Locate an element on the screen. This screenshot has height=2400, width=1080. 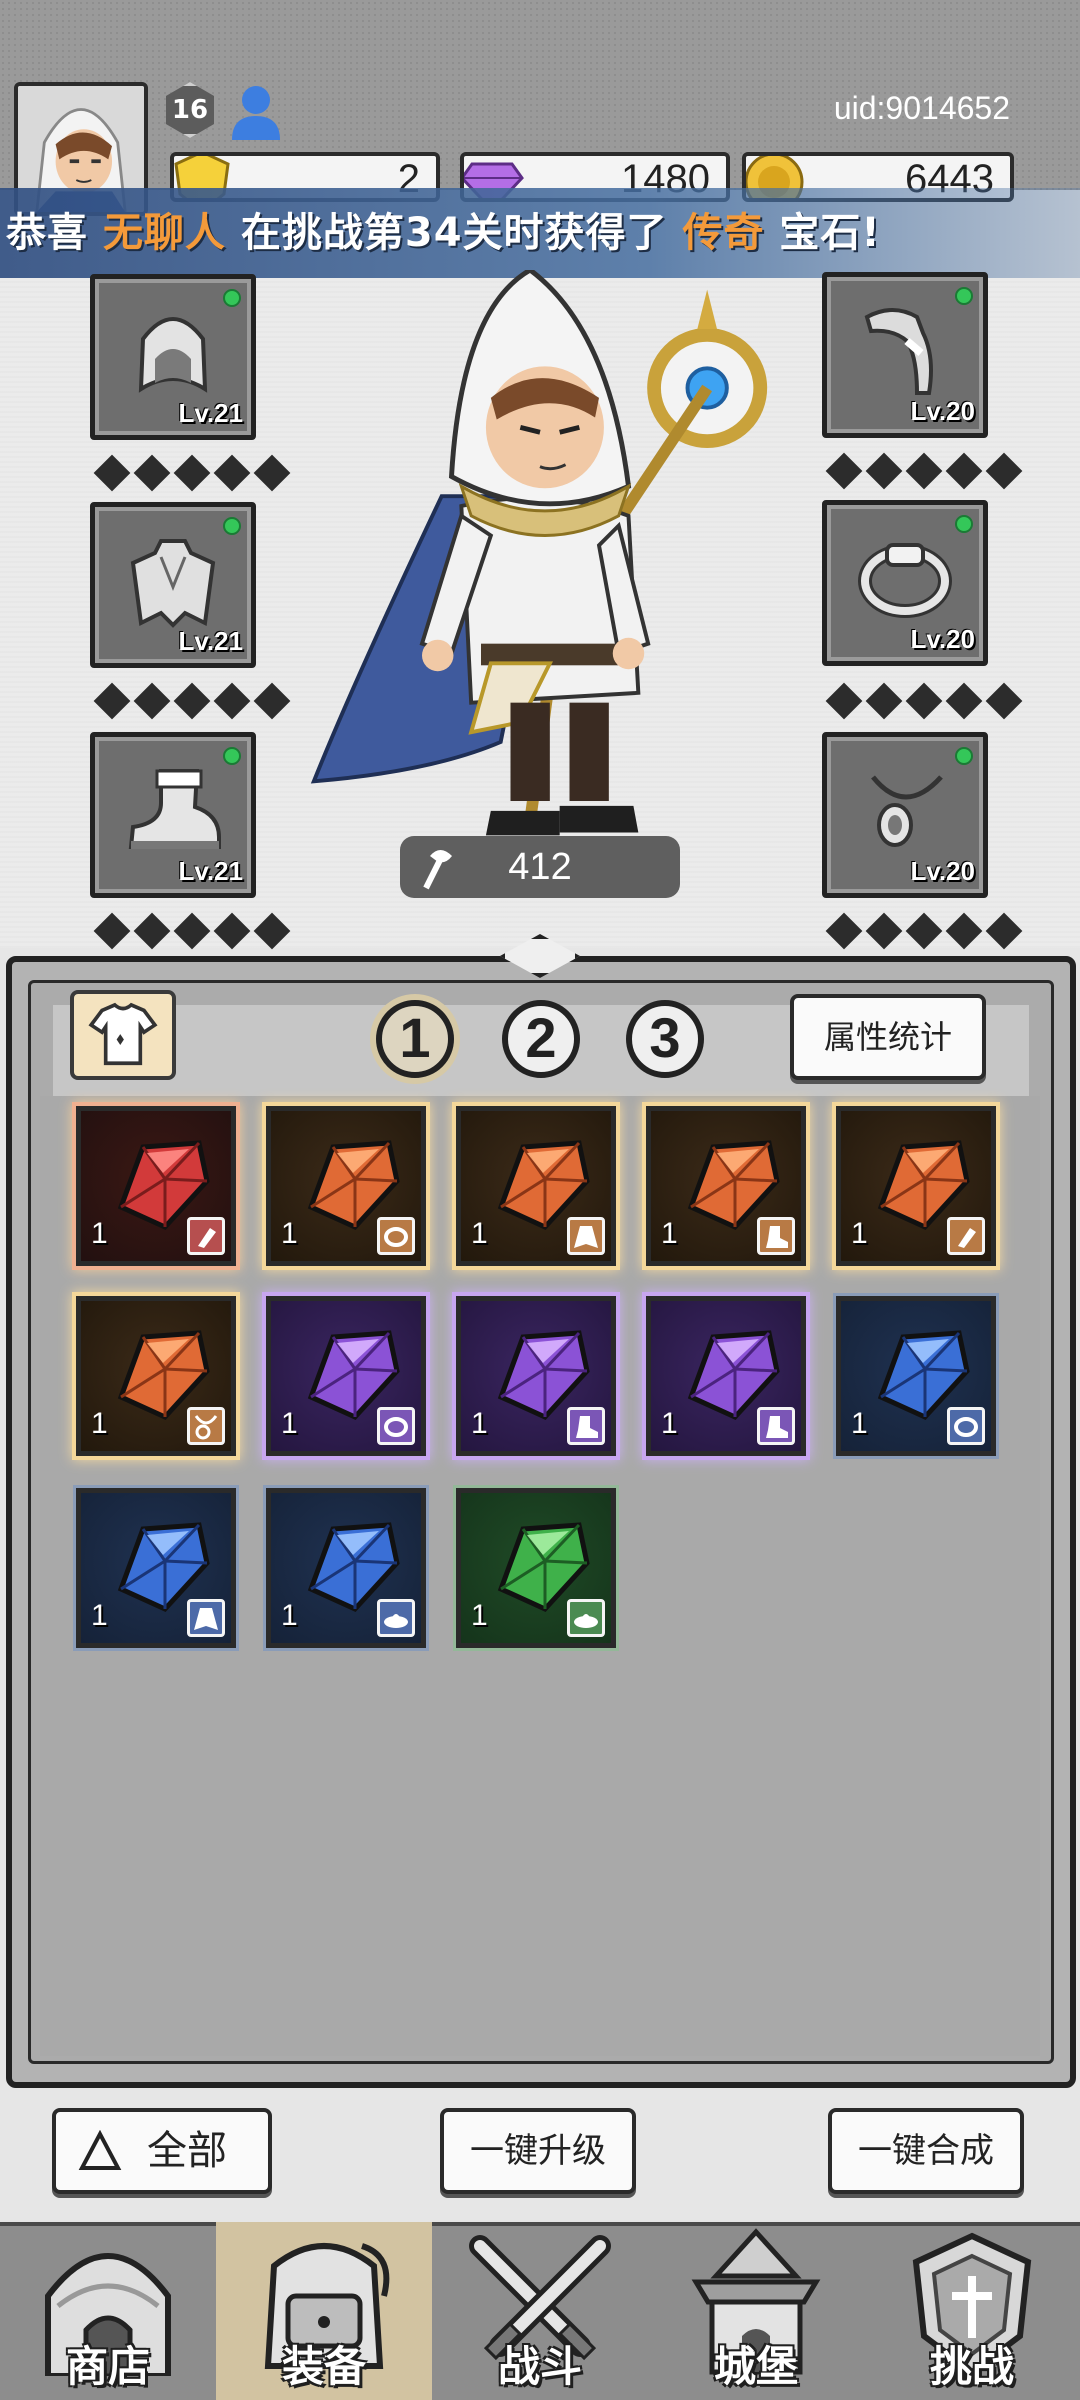
cloak-slot-icon is located at coordinates (586, 1237).